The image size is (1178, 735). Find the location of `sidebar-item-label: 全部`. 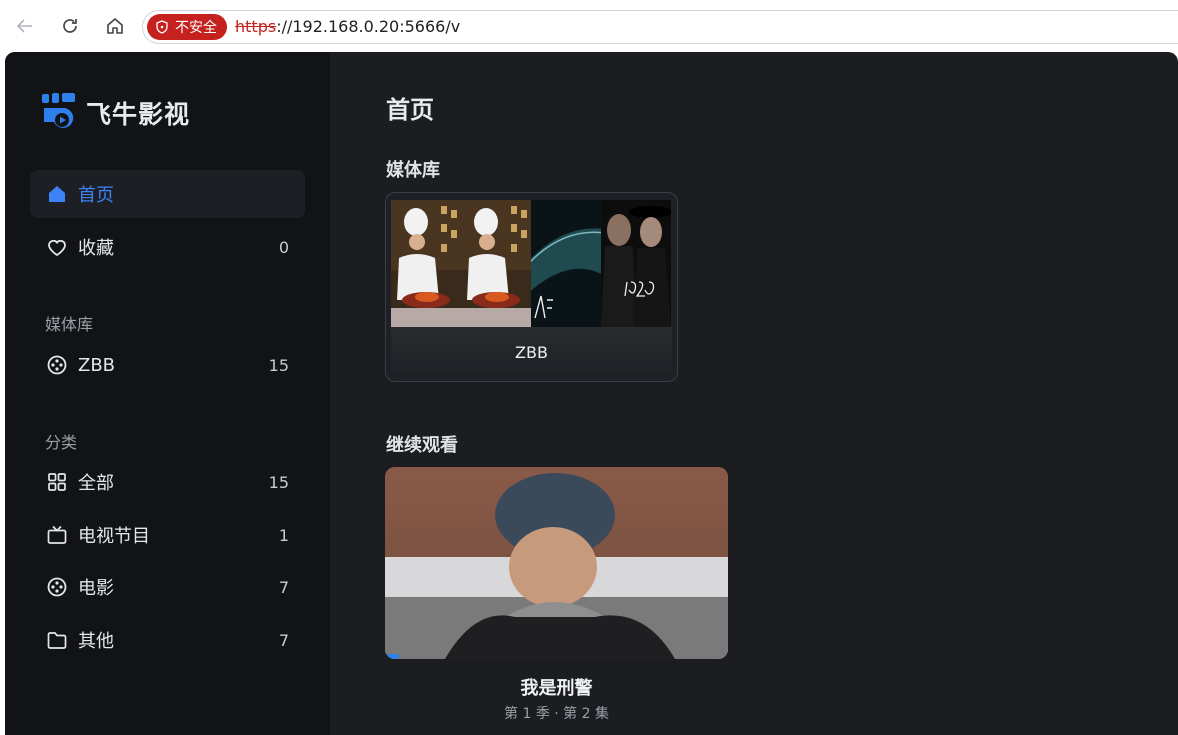

sidebar-item-label: 全部 is located at coordinates (96, 483).